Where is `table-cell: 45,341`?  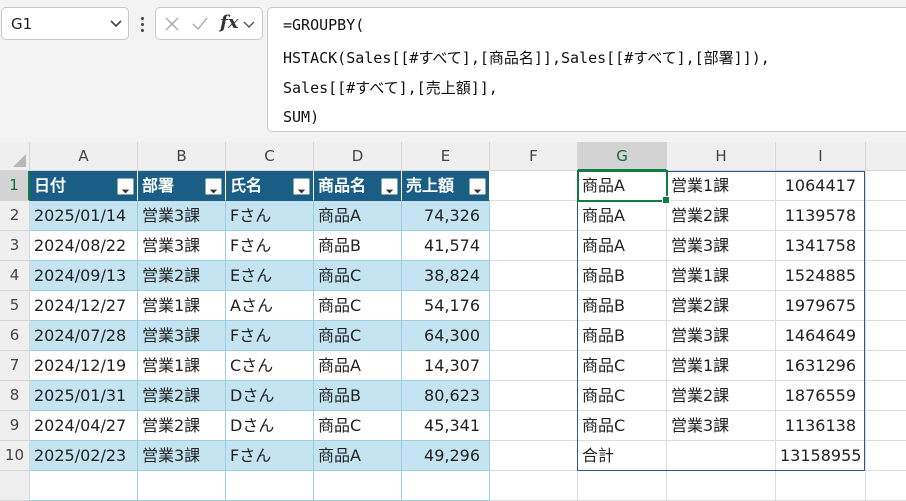
table-cell: 45,341 is located at coordinates (446, 426).